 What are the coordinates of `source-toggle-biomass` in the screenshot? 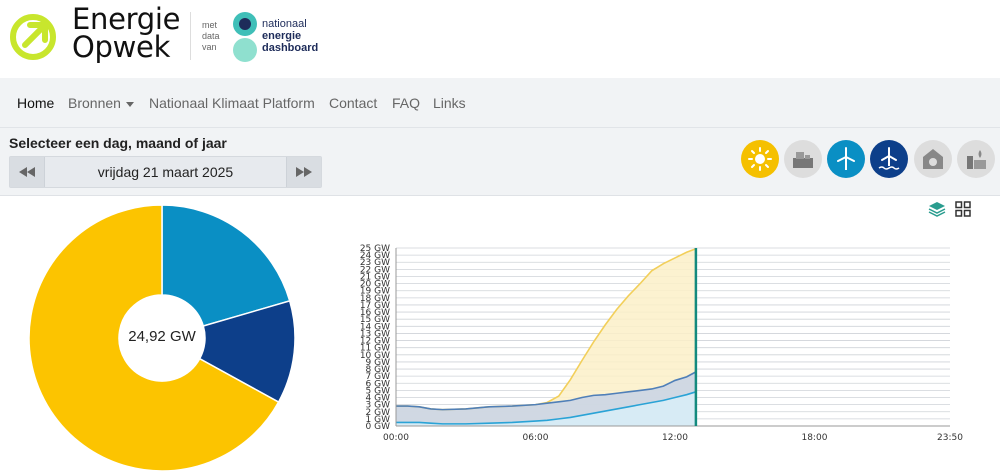 It's located at (933, 159).